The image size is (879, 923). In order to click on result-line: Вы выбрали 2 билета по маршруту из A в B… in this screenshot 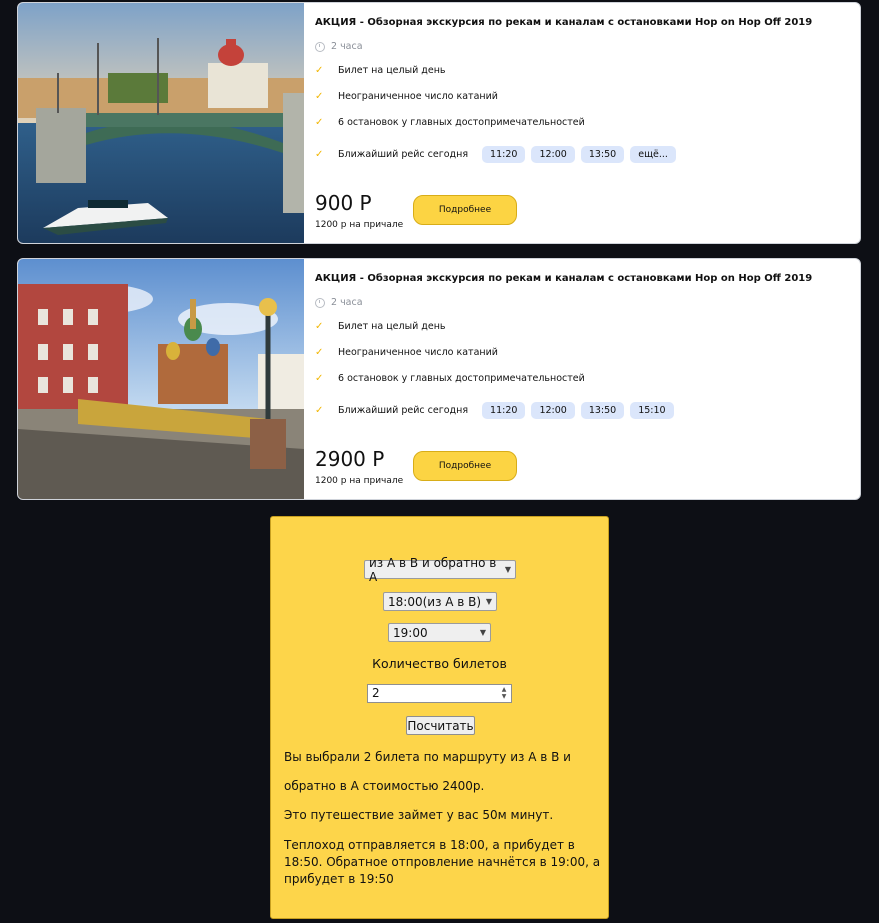, I will do `click(427, 757)`.